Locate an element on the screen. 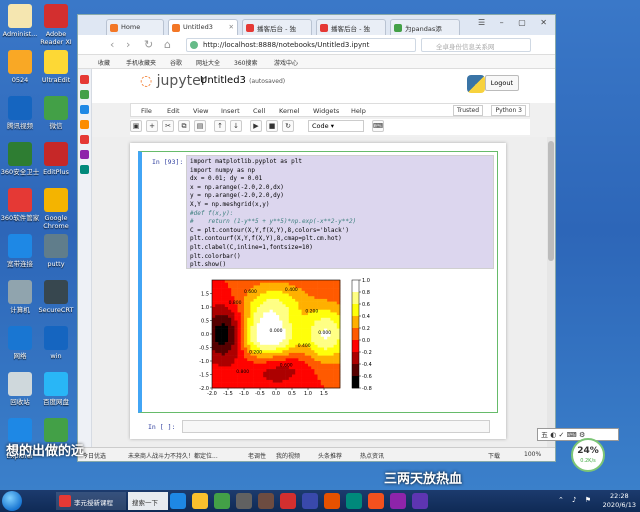 This screenshot has height=512, width=640. desktop-icon: EditPlus is located at coordinates (56, 159).